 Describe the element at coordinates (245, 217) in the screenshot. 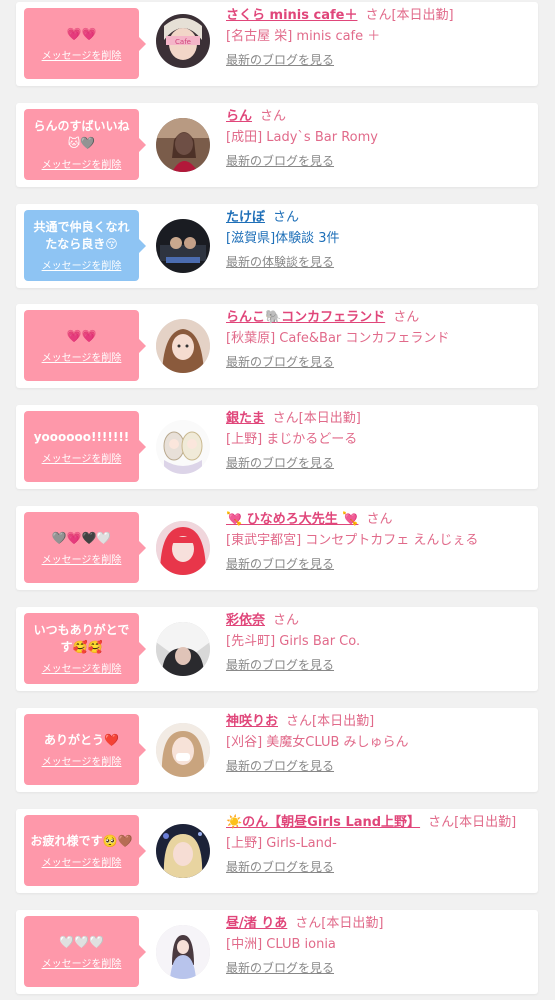

I see `profile-name-link: たけぼ` at that location.